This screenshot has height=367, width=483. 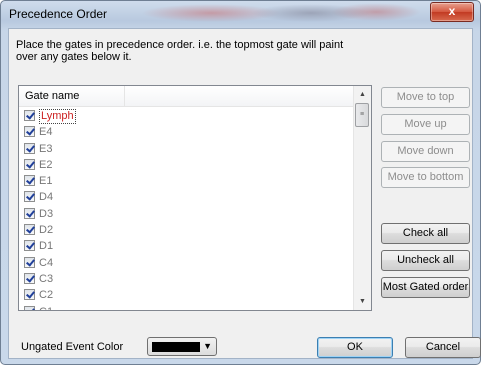 What do you see at coordinates (186, 165) in the screenshot?
I see `list-item: E2` at bounding box center [186, 165].